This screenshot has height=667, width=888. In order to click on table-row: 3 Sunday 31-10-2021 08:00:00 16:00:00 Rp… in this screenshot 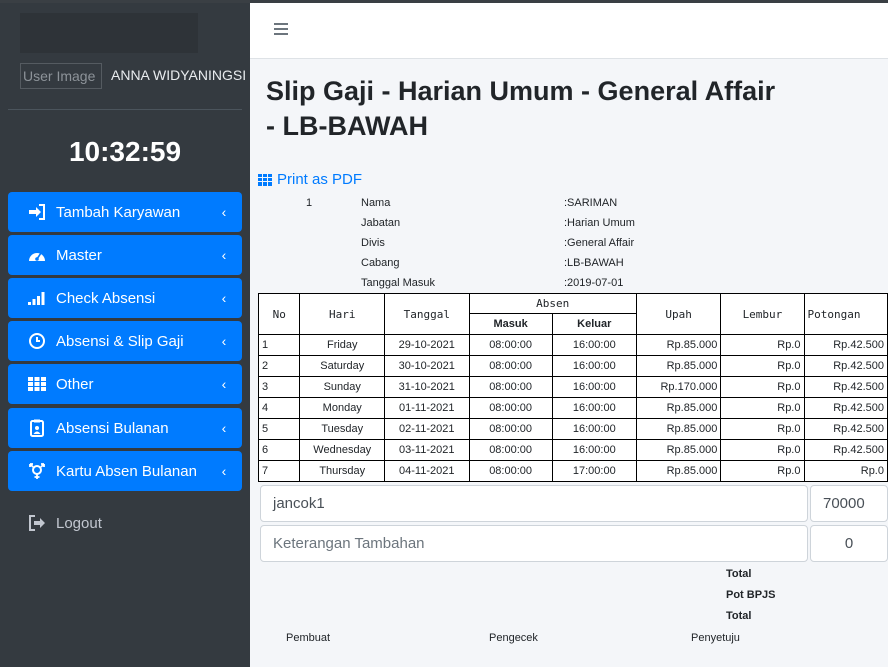, I will do `click(572, 387)`.